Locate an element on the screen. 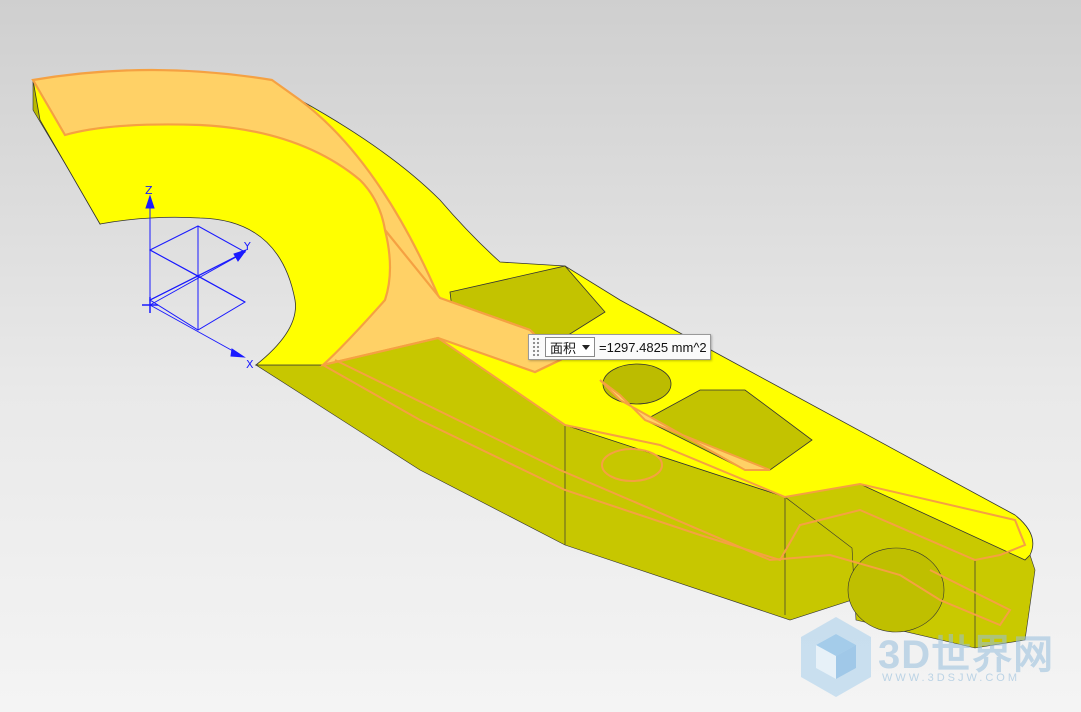  cube-logo-icon is located at coordinates (836, 657).